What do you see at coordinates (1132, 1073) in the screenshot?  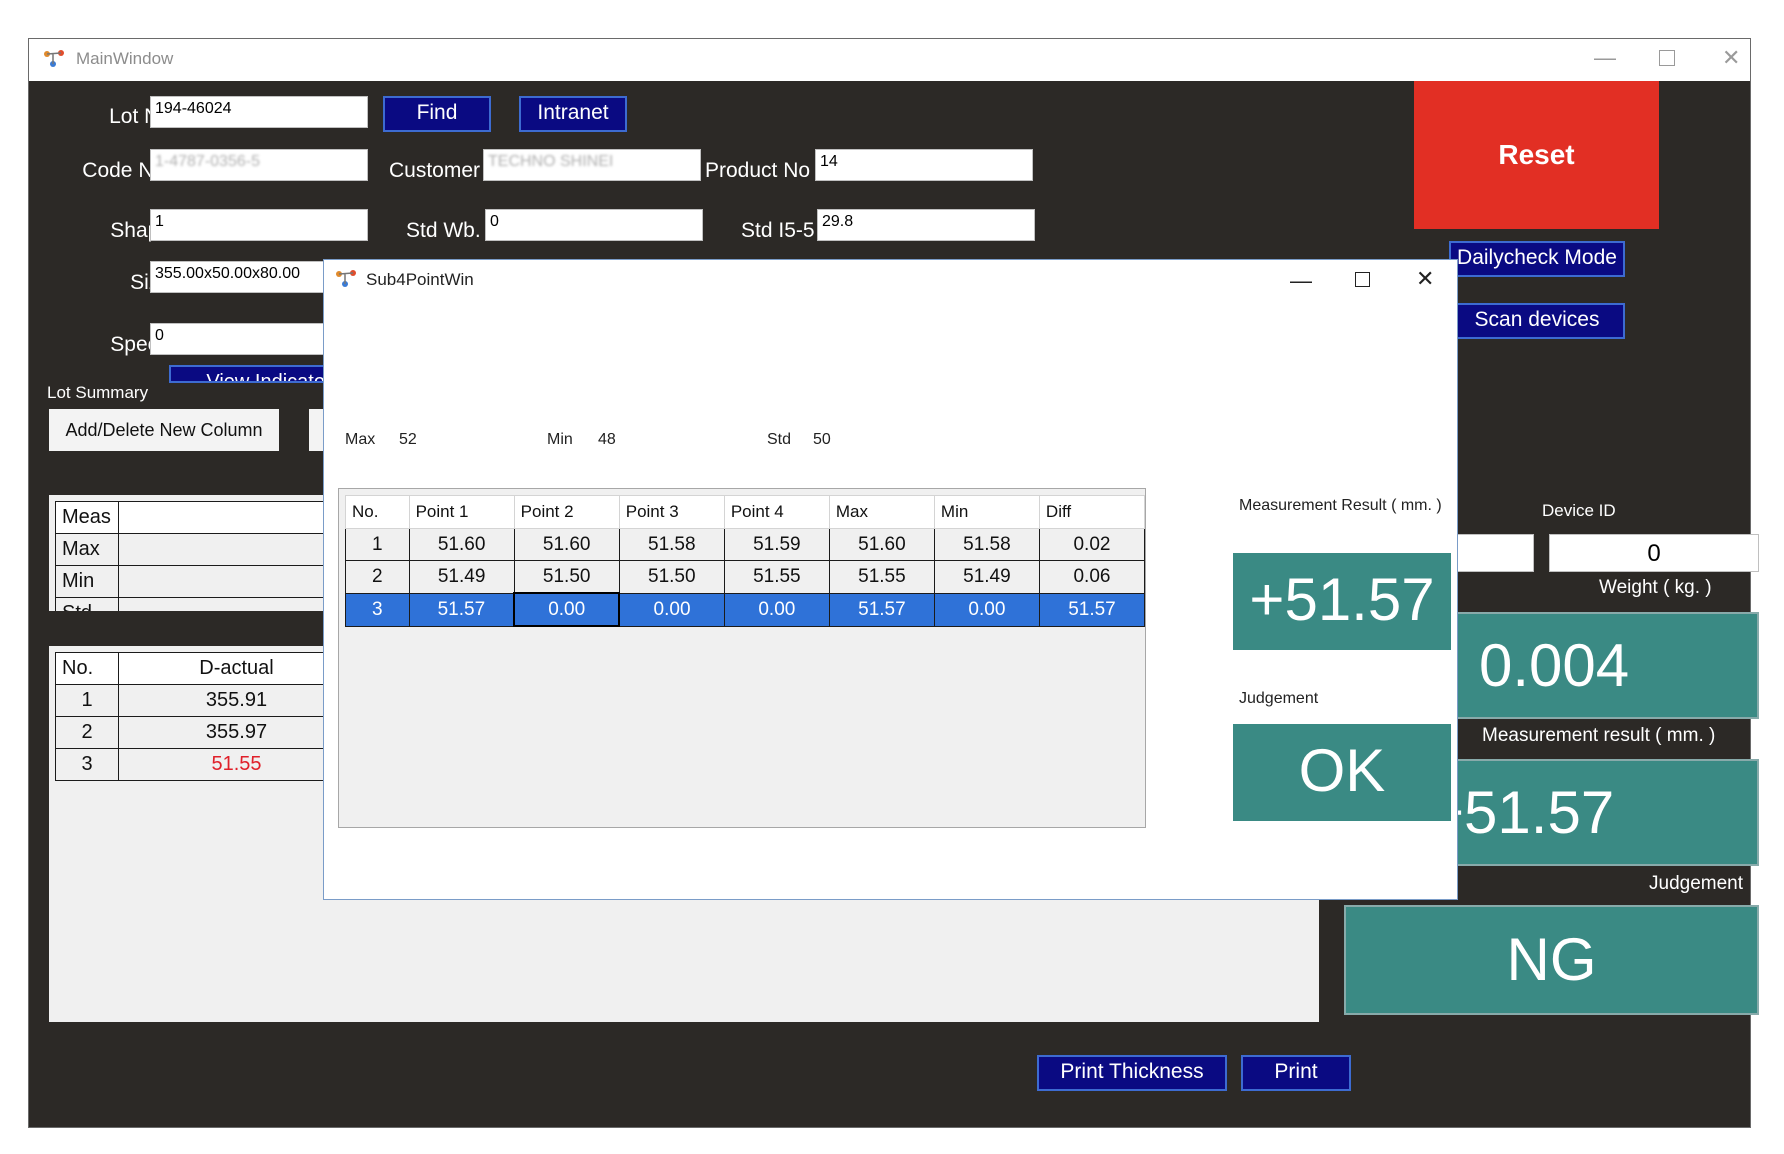 I see `print-thickness-button: Print Thickness` at bounding box center [1132, 1073].